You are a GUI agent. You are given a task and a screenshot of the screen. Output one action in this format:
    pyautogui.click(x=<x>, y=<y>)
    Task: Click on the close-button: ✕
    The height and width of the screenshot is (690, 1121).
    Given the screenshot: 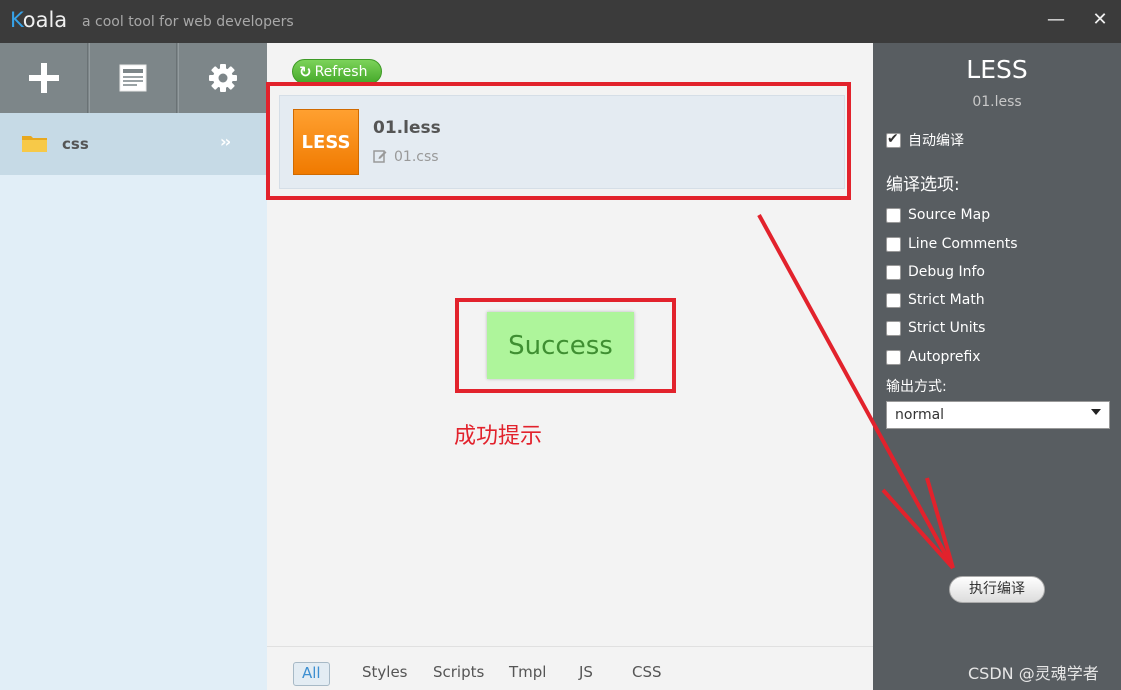 What is the action you would take?
    pyautogui.click(x=1100, y=20)
    